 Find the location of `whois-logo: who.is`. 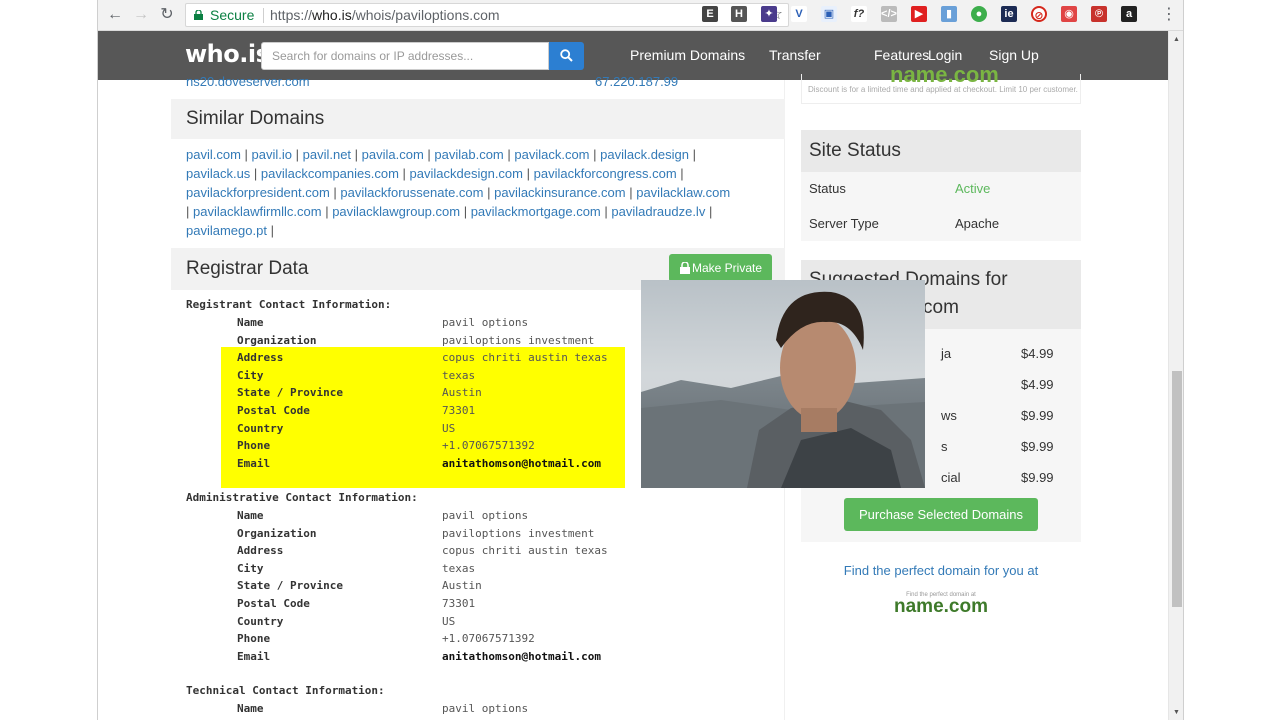

whois-logo: who.is is located at coordinates (227, 54).